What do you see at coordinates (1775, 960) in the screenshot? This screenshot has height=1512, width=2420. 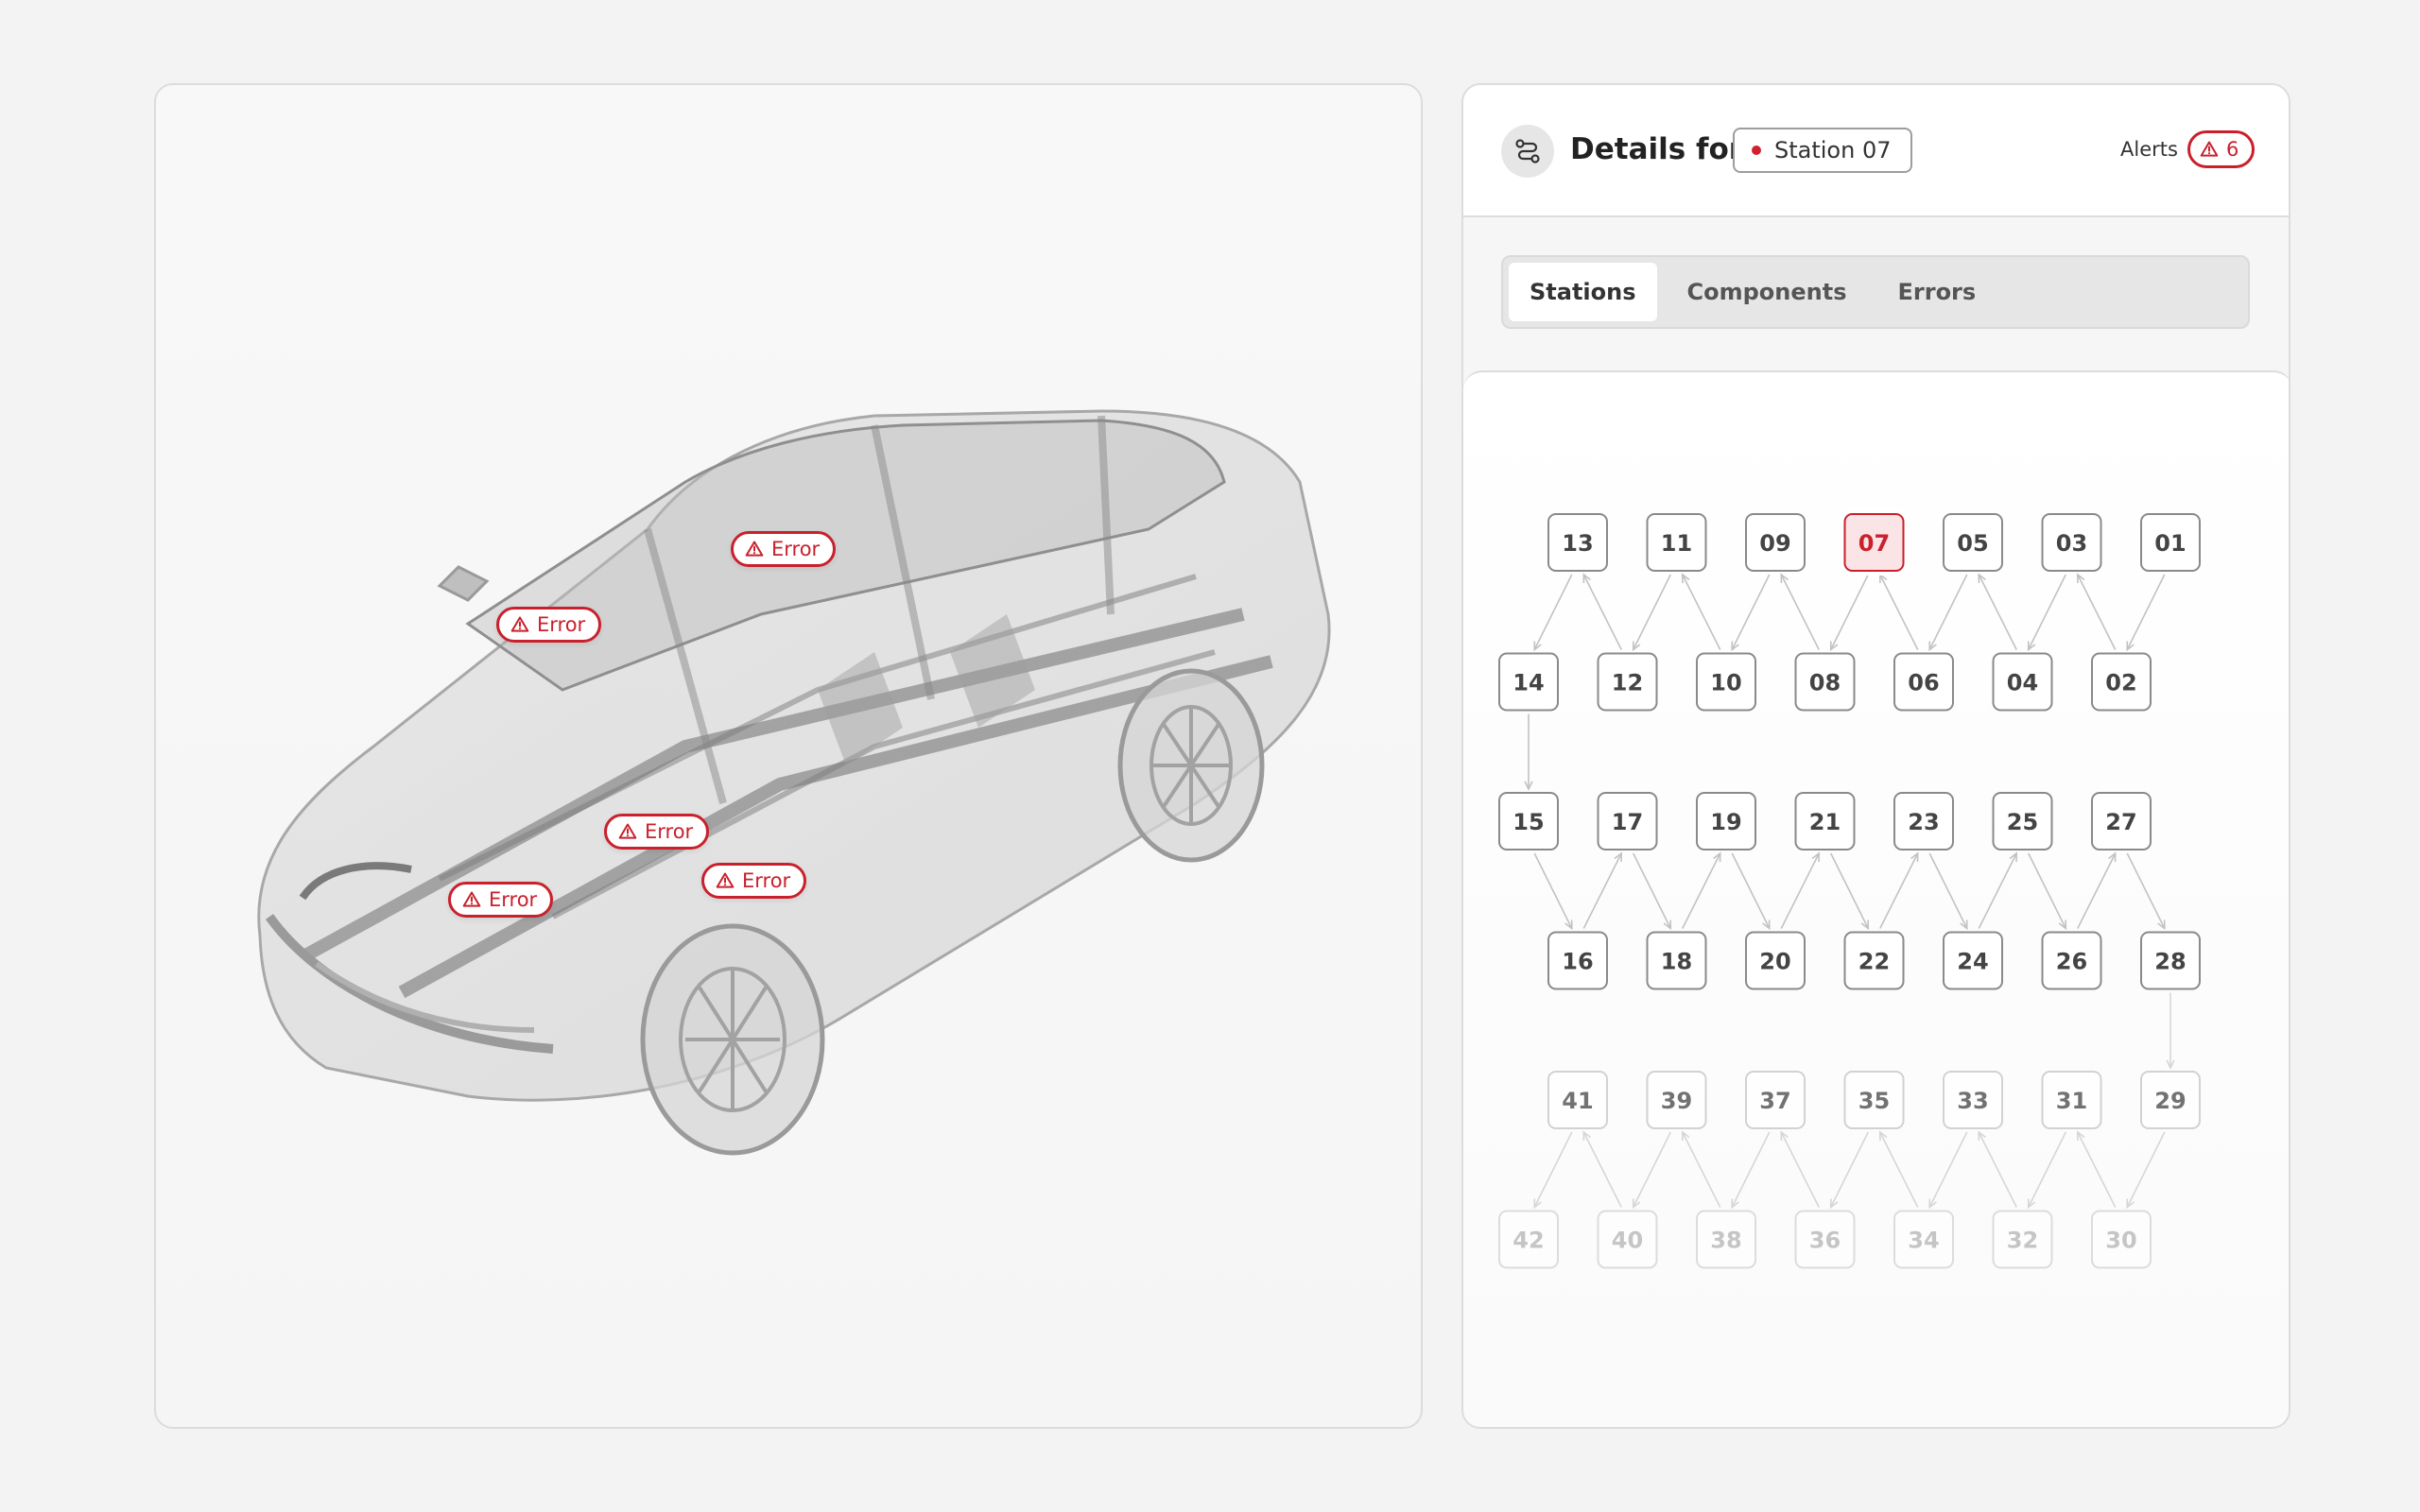 I see `station-node-20: 20` at bounding box center [1775, 960].